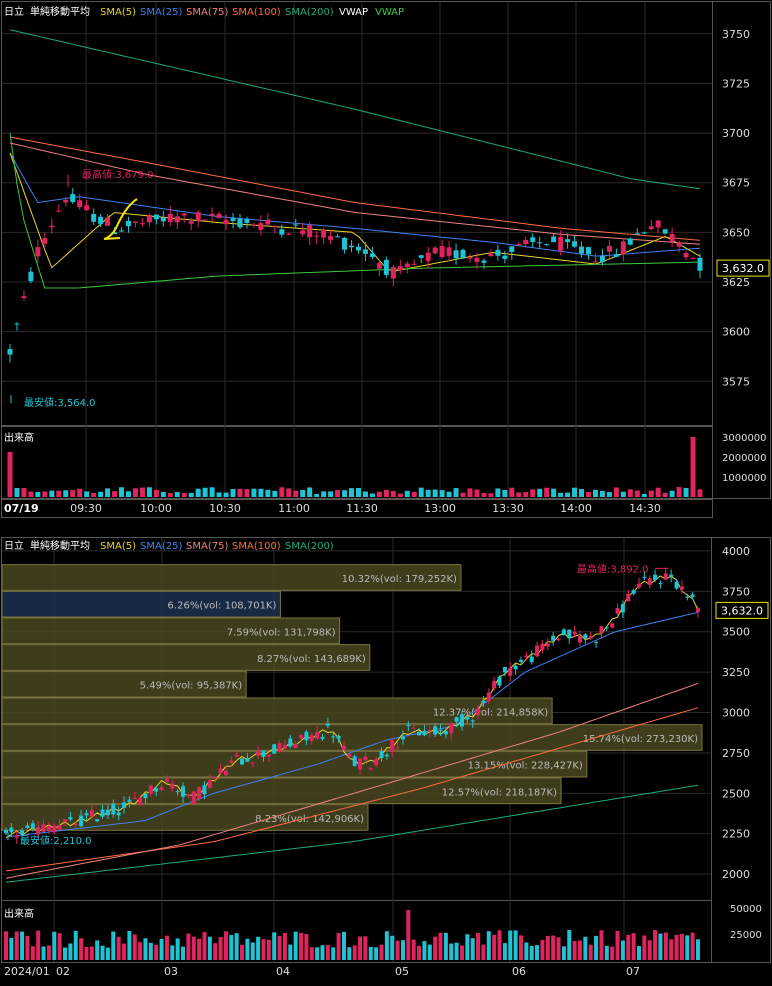 Image resolution: width=772 pixels, height=986 pixels. Describe the element at coordinates (118, 174) in the screenshot. I see `top-high-label: 最高値:3,679.0` at that location.